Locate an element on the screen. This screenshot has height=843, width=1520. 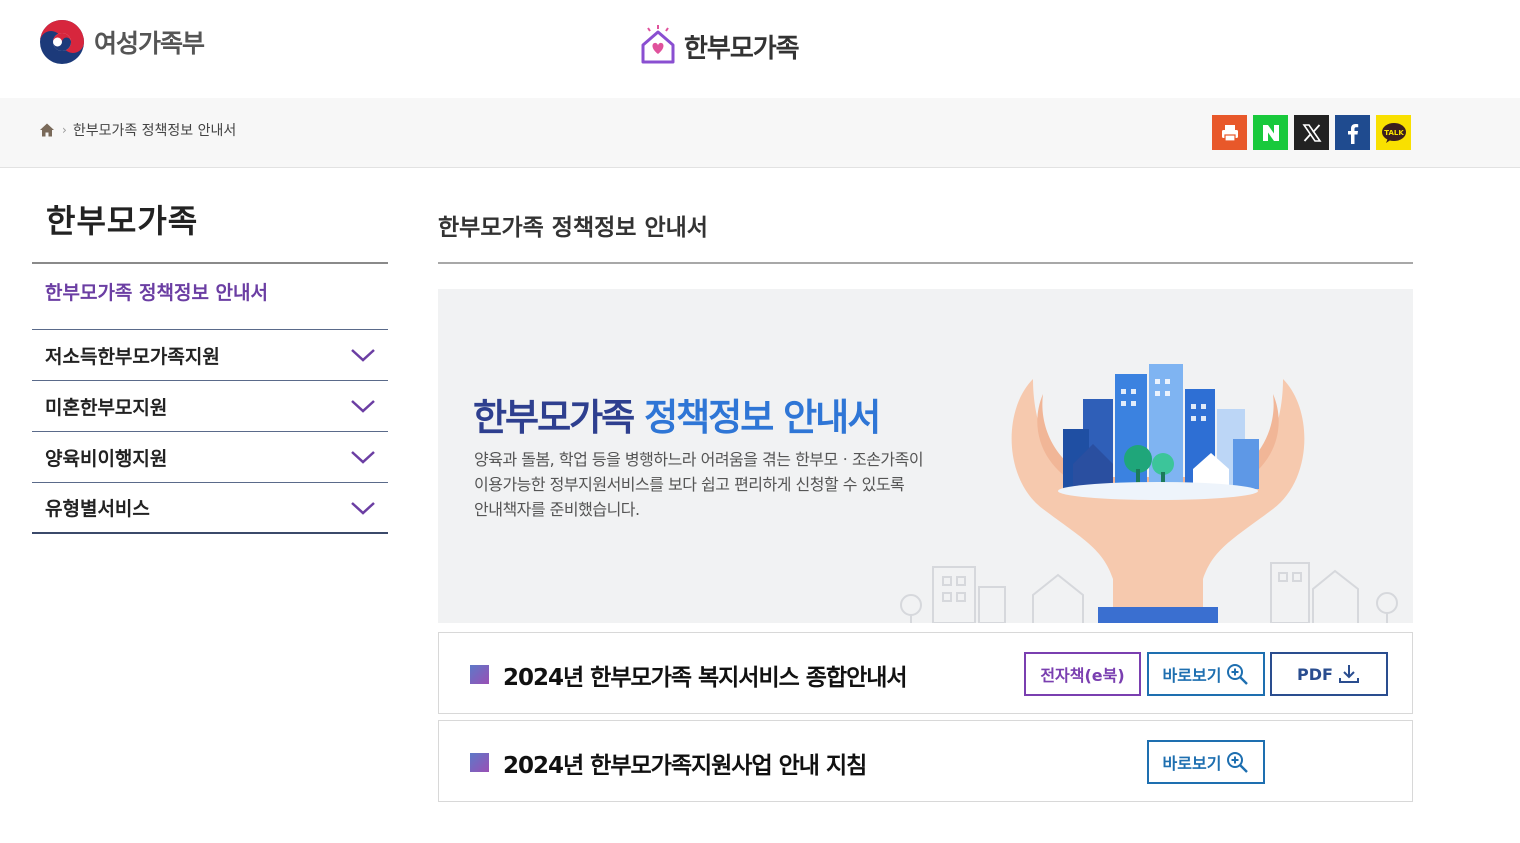
breadcrumb-current: 한부모가족 정책정보 안내서 is located at coordinates (154, 130).